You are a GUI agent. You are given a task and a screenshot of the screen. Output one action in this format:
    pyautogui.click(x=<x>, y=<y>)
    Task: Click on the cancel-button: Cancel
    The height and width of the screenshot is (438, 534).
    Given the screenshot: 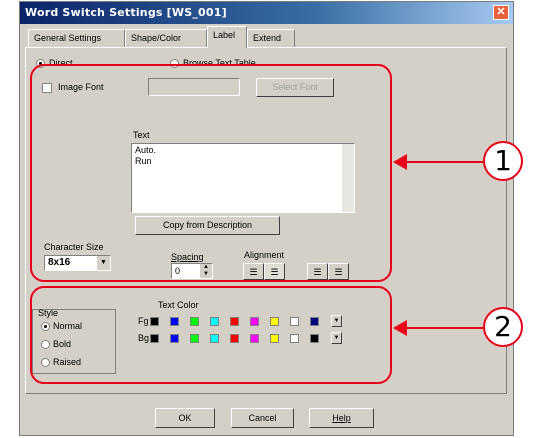 What is the action you would take?
    pyautogui.click(x=262, y=418)
    